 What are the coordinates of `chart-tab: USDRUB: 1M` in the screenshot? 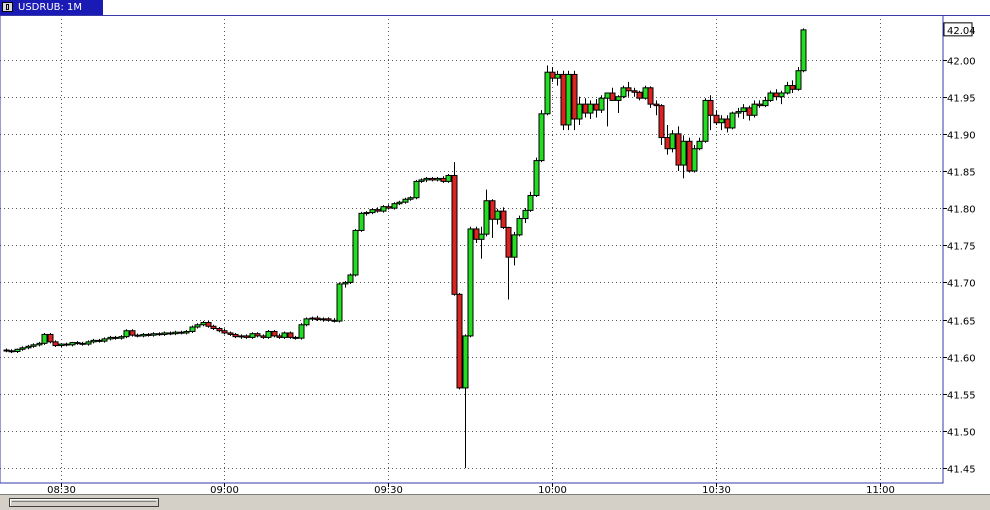 It's located at (51, 7).